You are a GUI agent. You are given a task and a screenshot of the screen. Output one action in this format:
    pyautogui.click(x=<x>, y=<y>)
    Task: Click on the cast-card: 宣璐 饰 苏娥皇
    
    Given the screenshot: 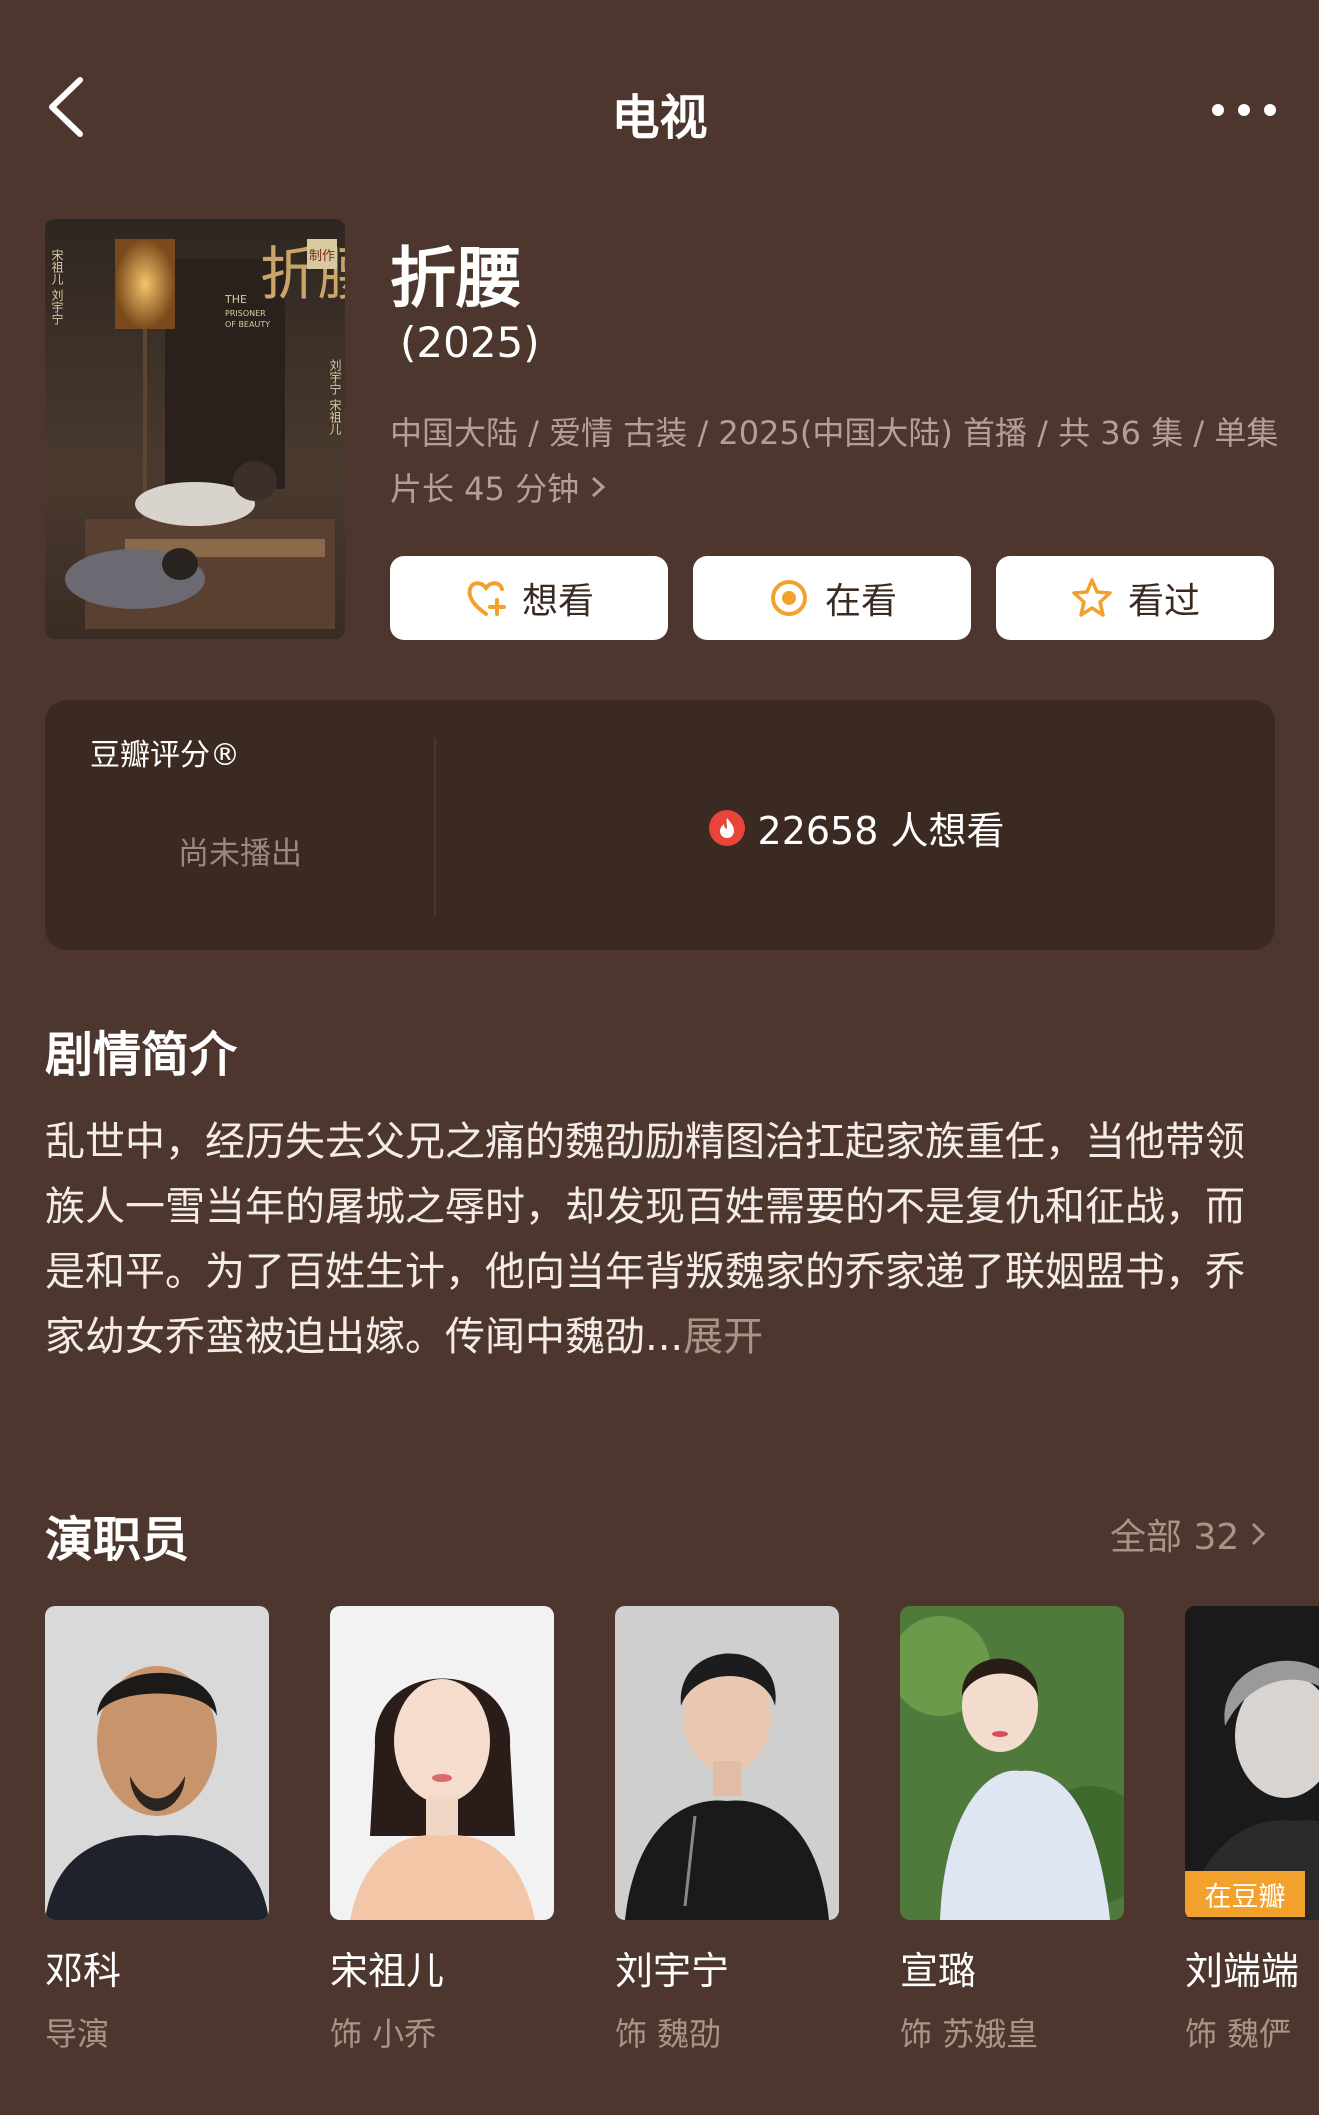 What is the action you would take?
    pyautogui.click(x=1012, y=1830)
    